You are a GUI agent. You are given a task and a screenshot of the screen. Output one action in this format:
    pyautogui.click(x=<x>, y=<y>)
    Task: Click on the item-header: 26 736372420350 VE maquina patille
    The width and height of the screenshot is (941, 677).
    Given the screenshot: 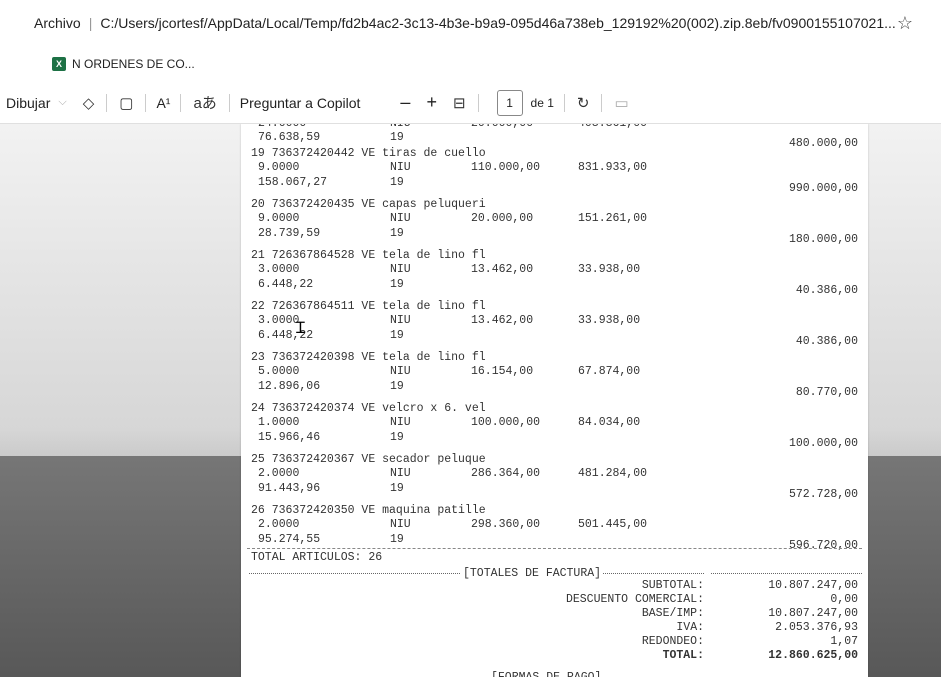 What is the action you would take?
    pyautogui.click(x=368, y=510)
    